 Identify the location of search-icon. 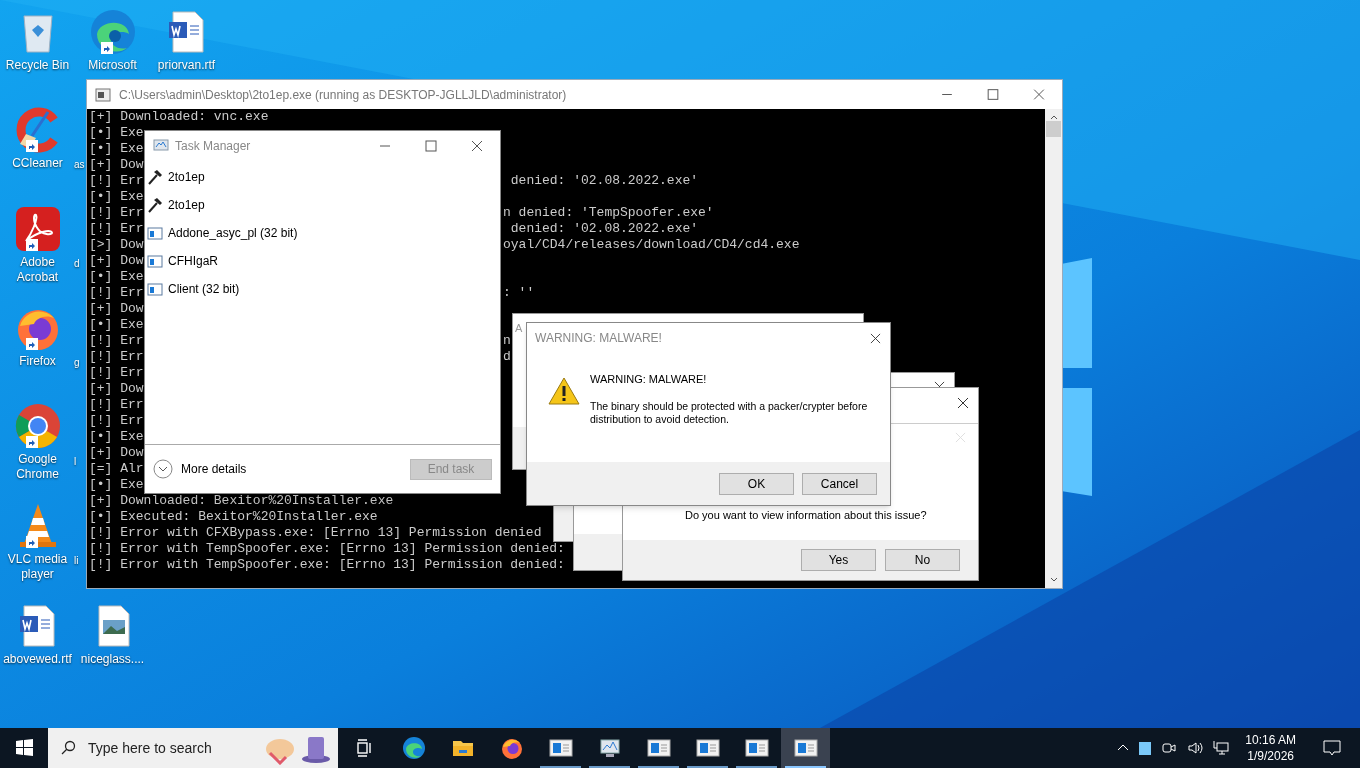
(68, 748).